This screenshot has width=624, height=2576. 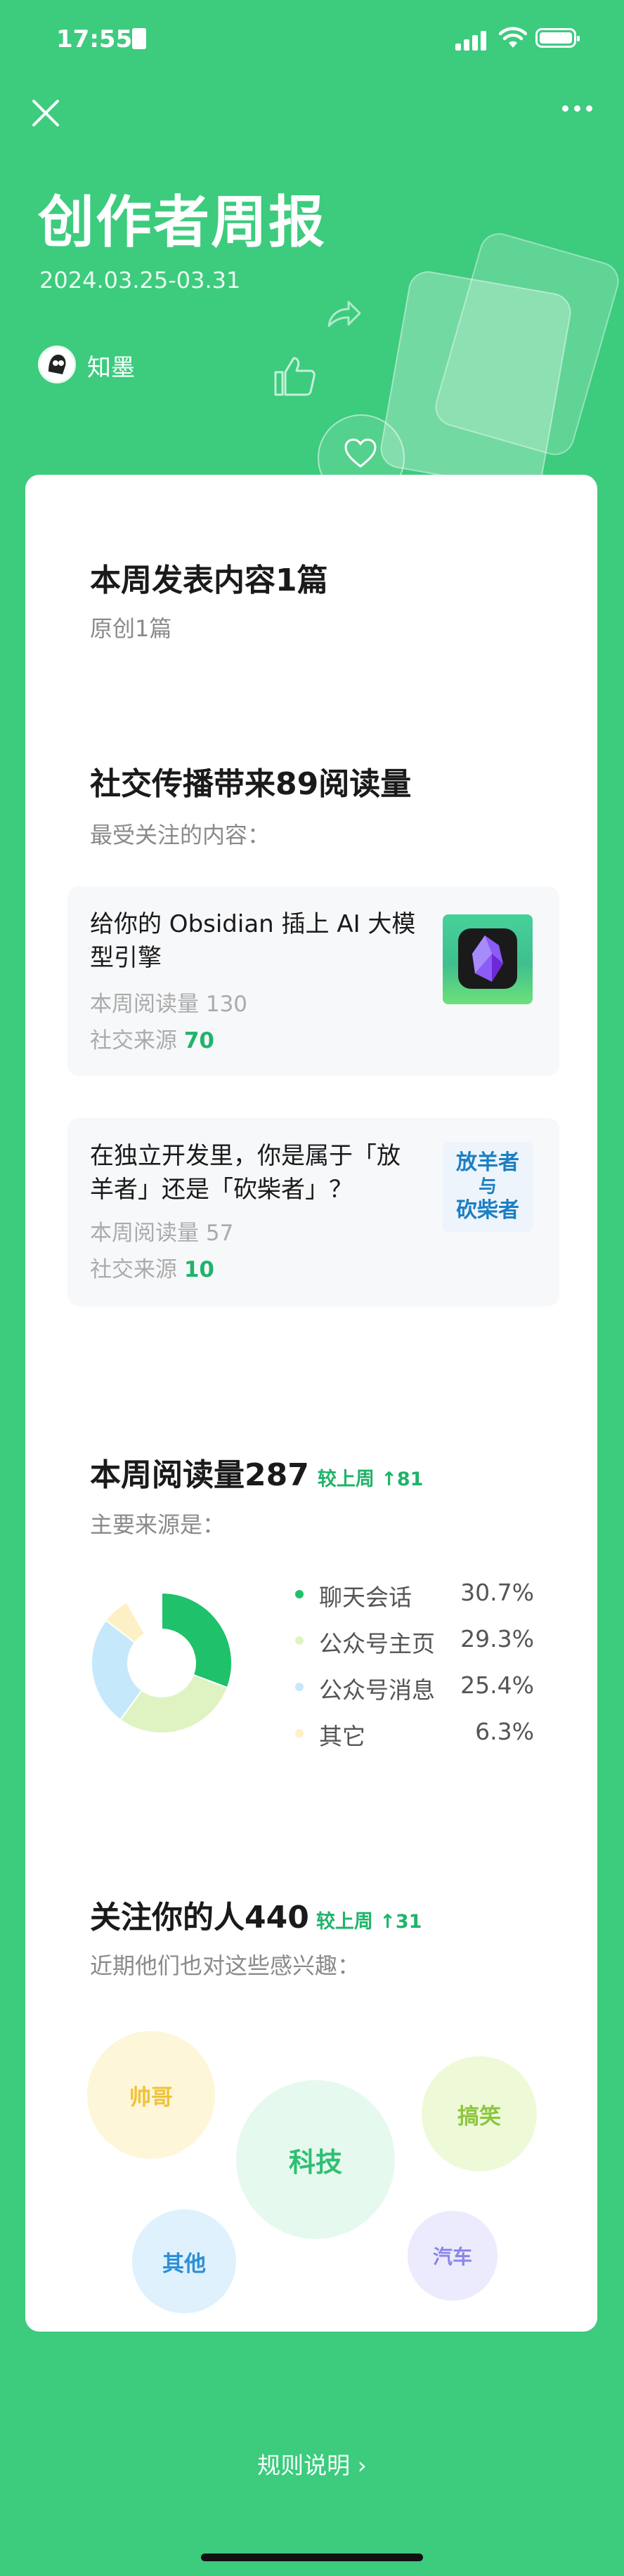 I want to click on cellular-signal-icon, so click(x=471, y=41).